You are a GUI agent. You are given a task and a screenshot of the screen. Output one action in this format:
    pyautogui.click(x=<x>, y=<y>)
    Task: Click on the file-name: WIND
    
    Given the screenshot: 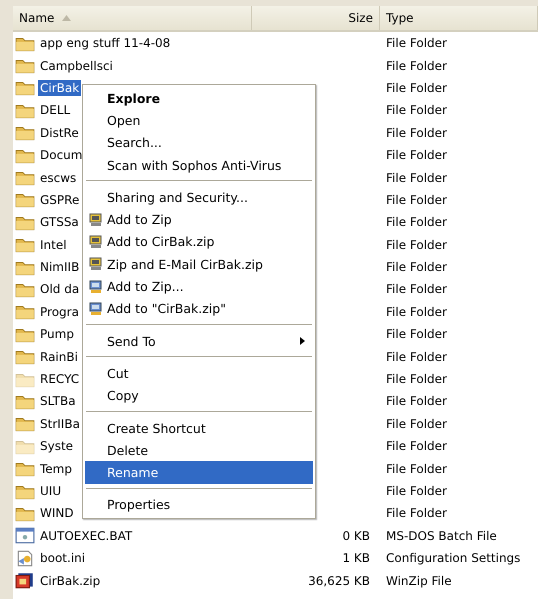 What is the action you would take?
    pyautogui.click(x=57, y=513)
    